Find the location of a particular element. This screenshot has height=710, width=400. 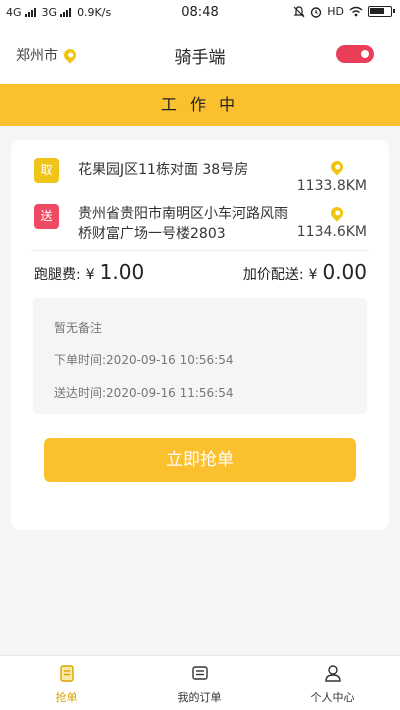

delivery-time: 送达时间:2020-09-16 11:56:54 is located at coordinates (144, 393).